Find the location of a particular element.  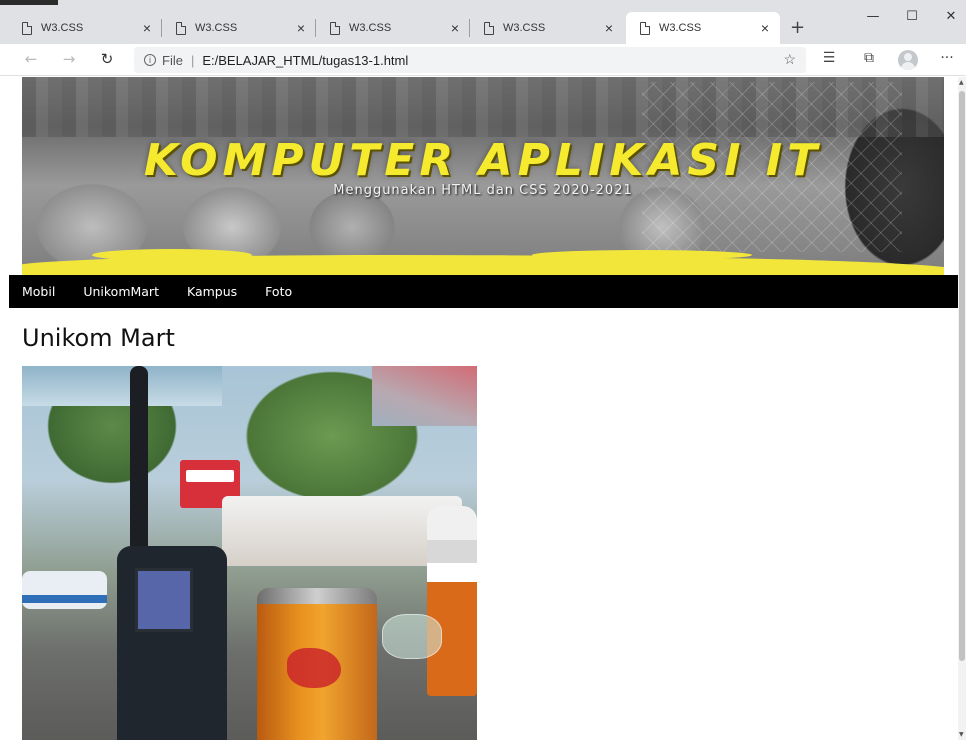

top-navigation-bar: Mobil UnikomMart Kampus Foto is located at coordinates (483, 291).